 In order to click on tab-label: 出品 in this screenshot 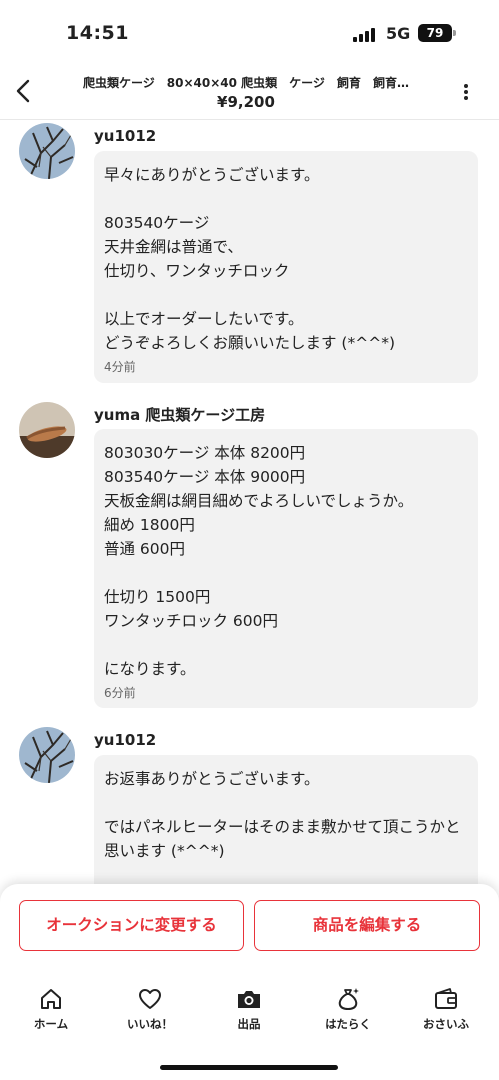, I will do `click(249, 1024)`.